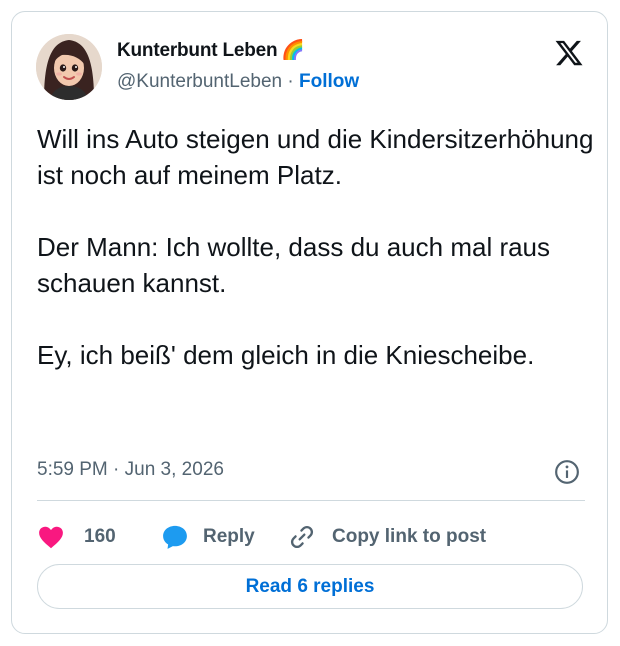 The image size is (620, 646). What do you see at coordinates (175, 537) in the screenshot?
I see `reply-bubble-icon` at bounding box center [175, 537].